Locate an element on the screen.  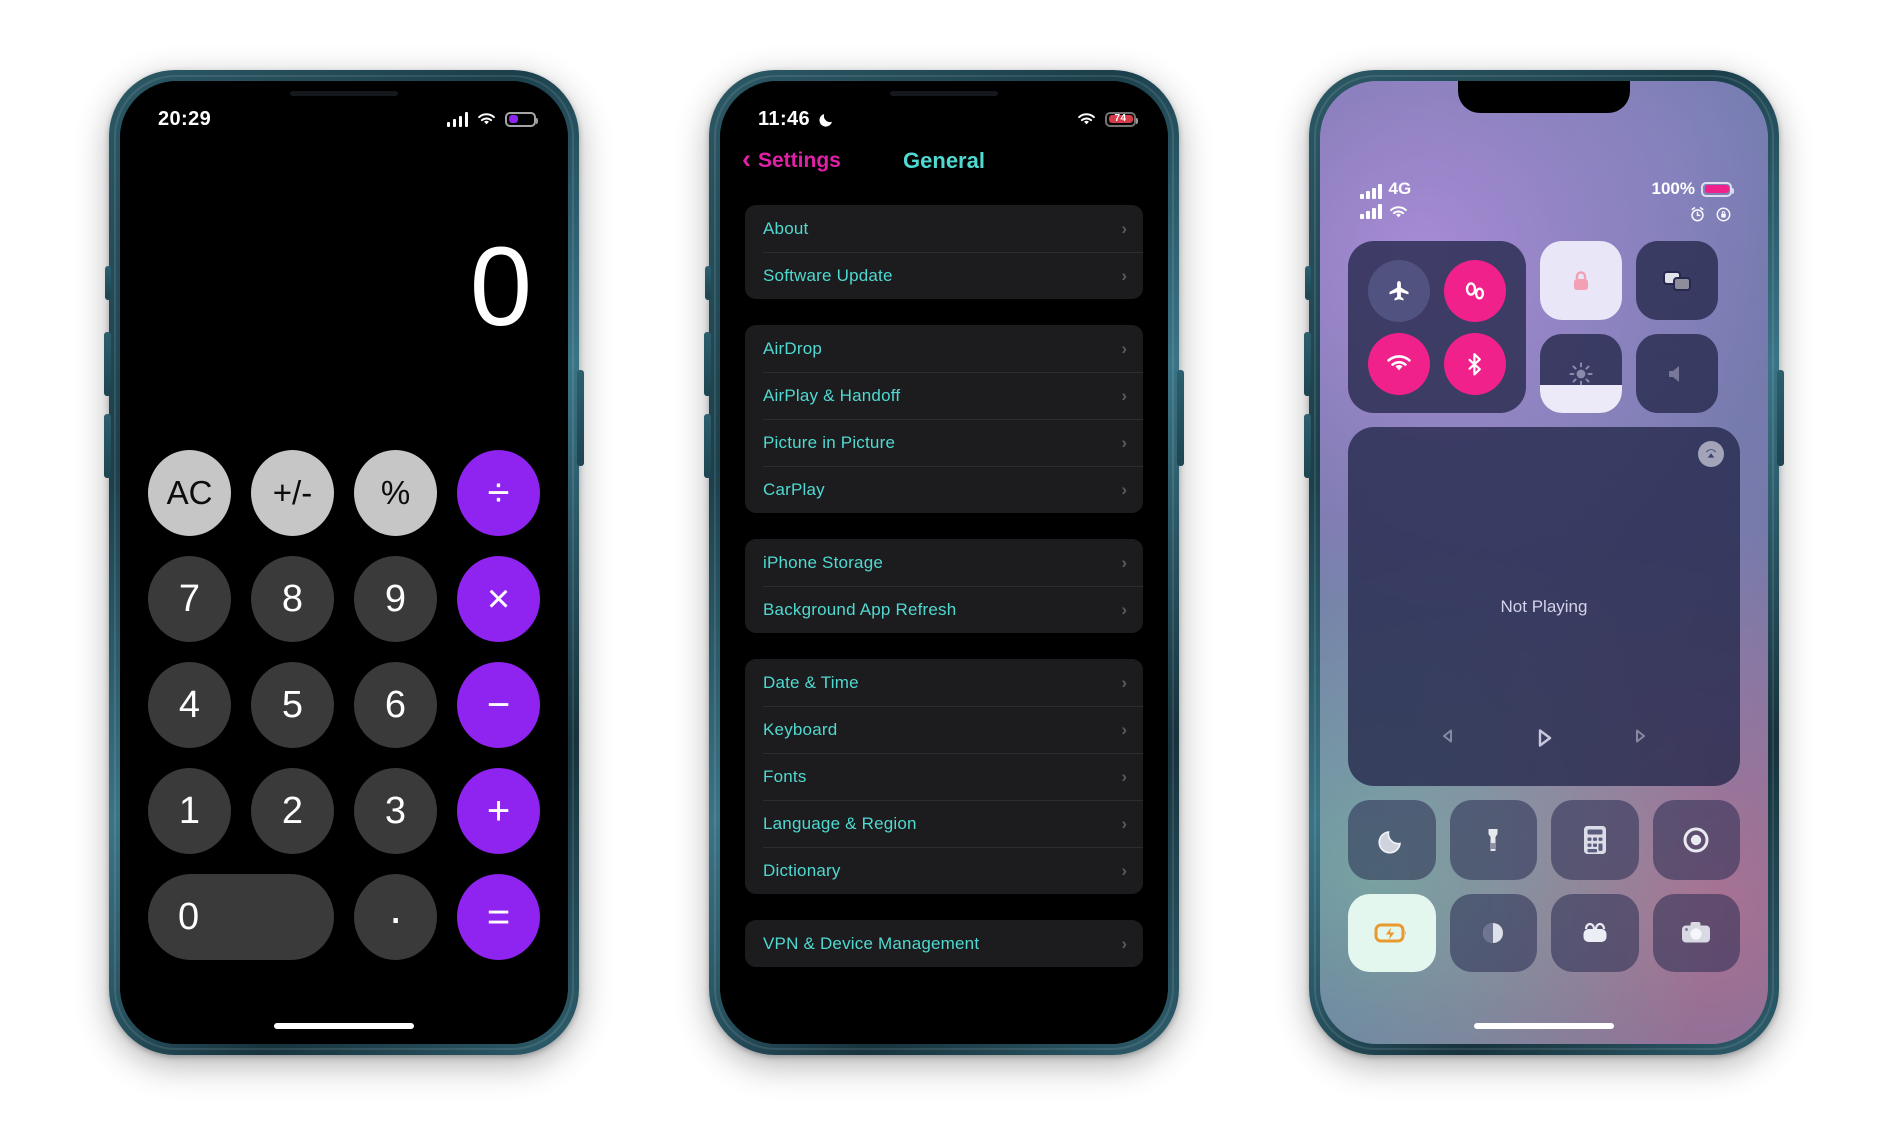
next-track-button is located at coordinates (1641, 738).